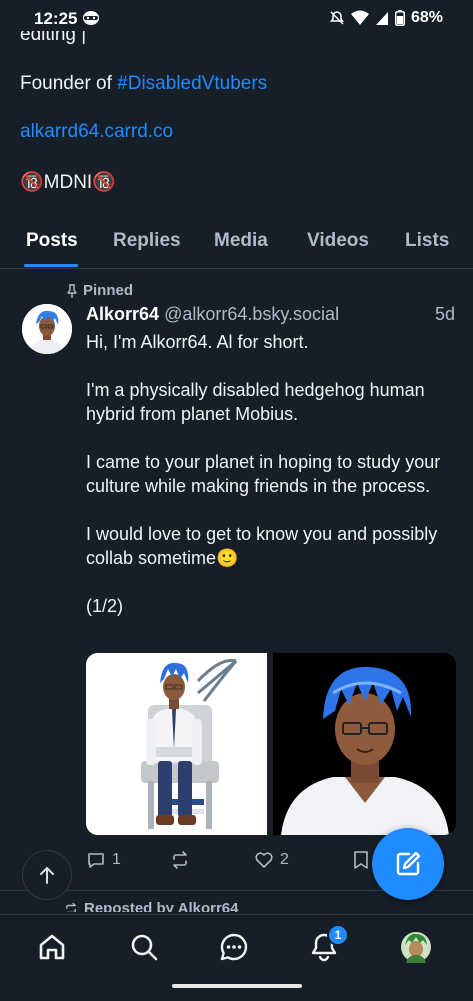 This screenshot has width=473, height=1001. Describe the element at coordinates (116, 859) in the screenshot. I see `reply-count: 1` at that location.